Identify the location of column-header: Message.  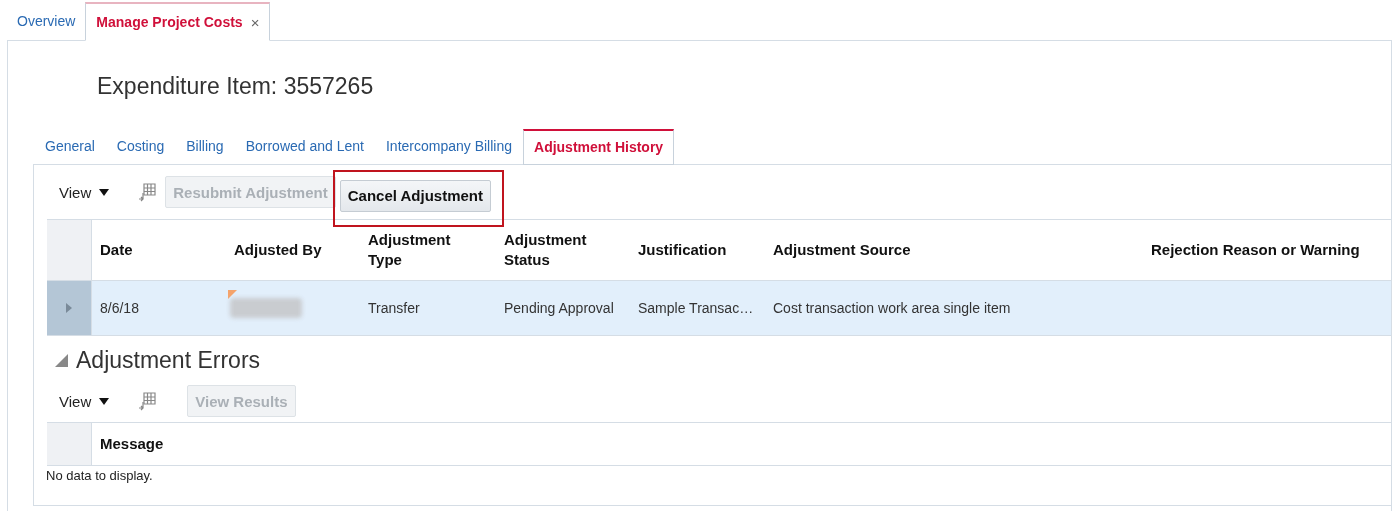
(132, 444).